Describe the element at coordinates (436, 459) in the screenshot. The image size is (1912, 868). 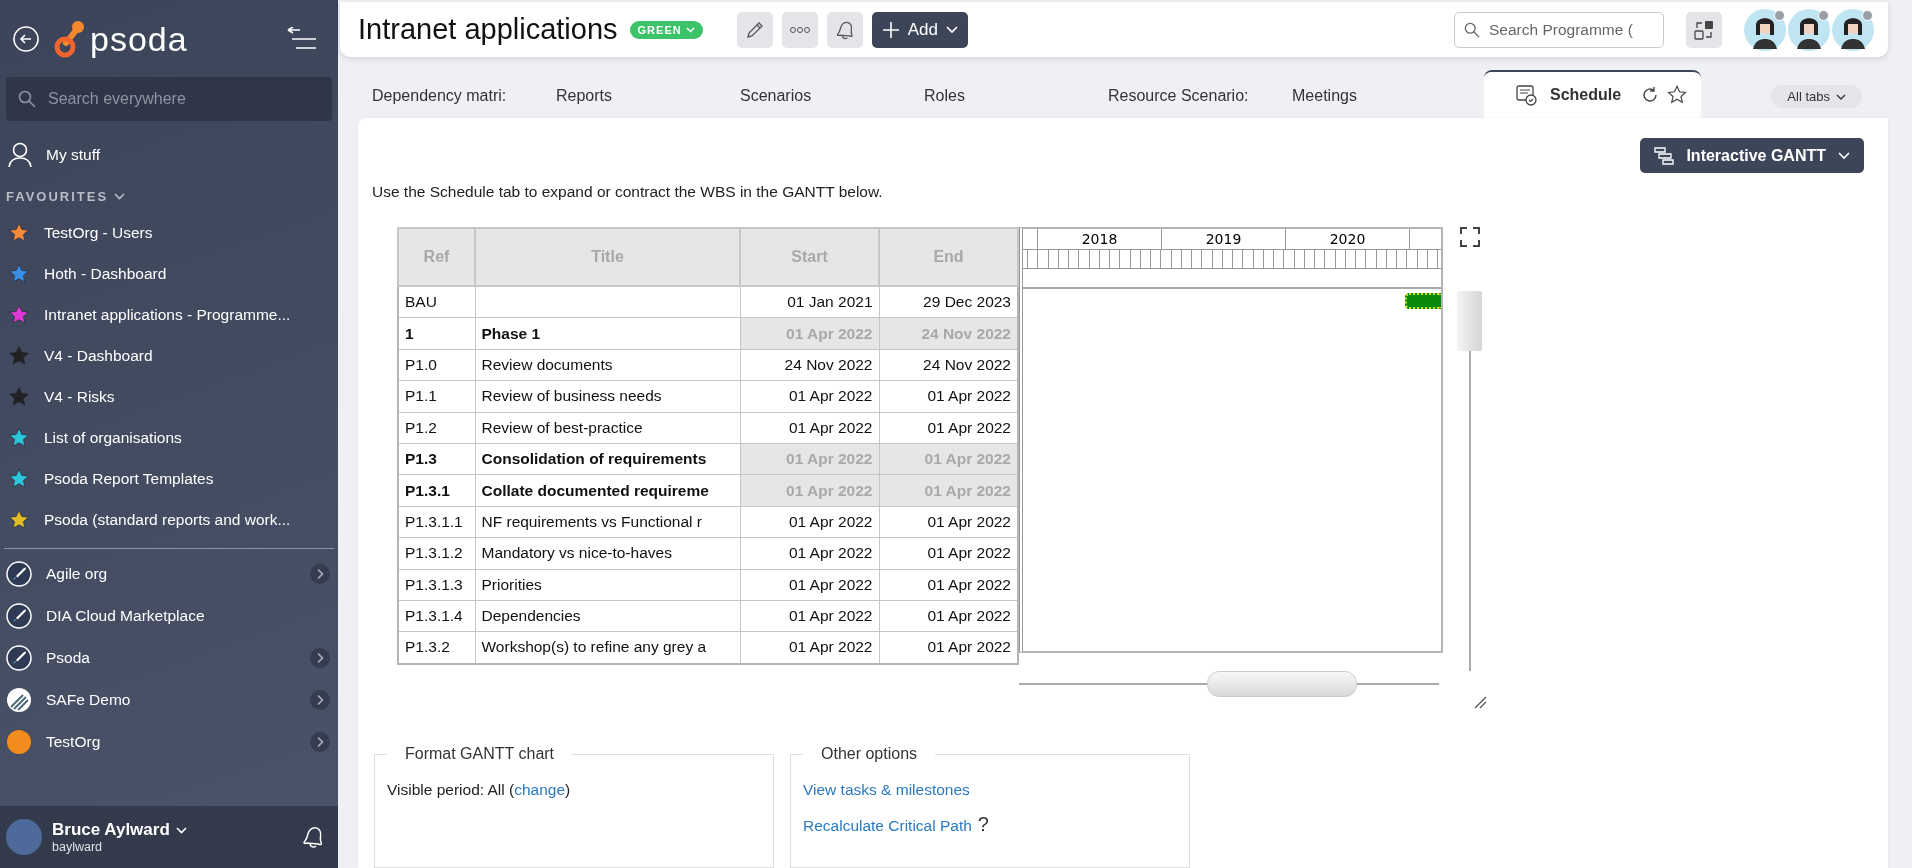
I see `ref-cell: P1.3` at that location.